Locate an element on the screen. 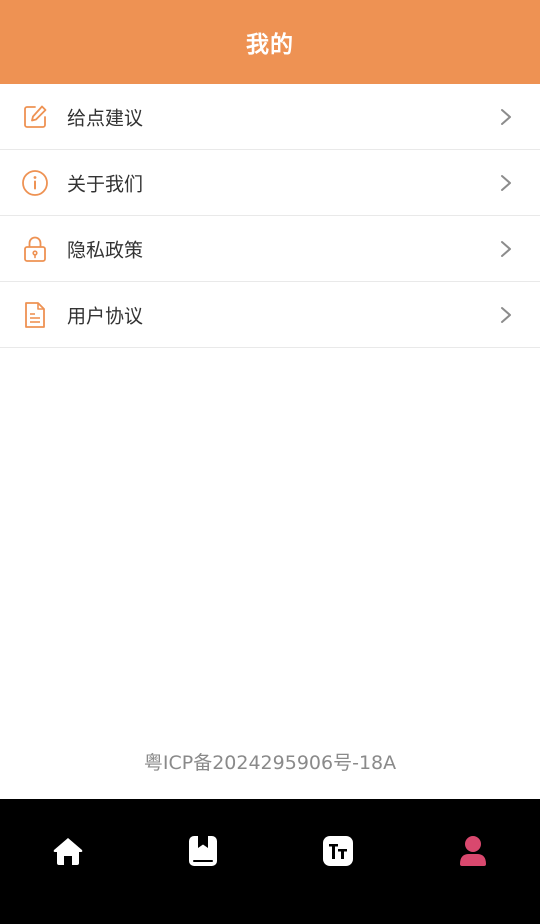 The image size is (540, 924). menu-item-about: 关于我们 is located at coordinates (270, 183).